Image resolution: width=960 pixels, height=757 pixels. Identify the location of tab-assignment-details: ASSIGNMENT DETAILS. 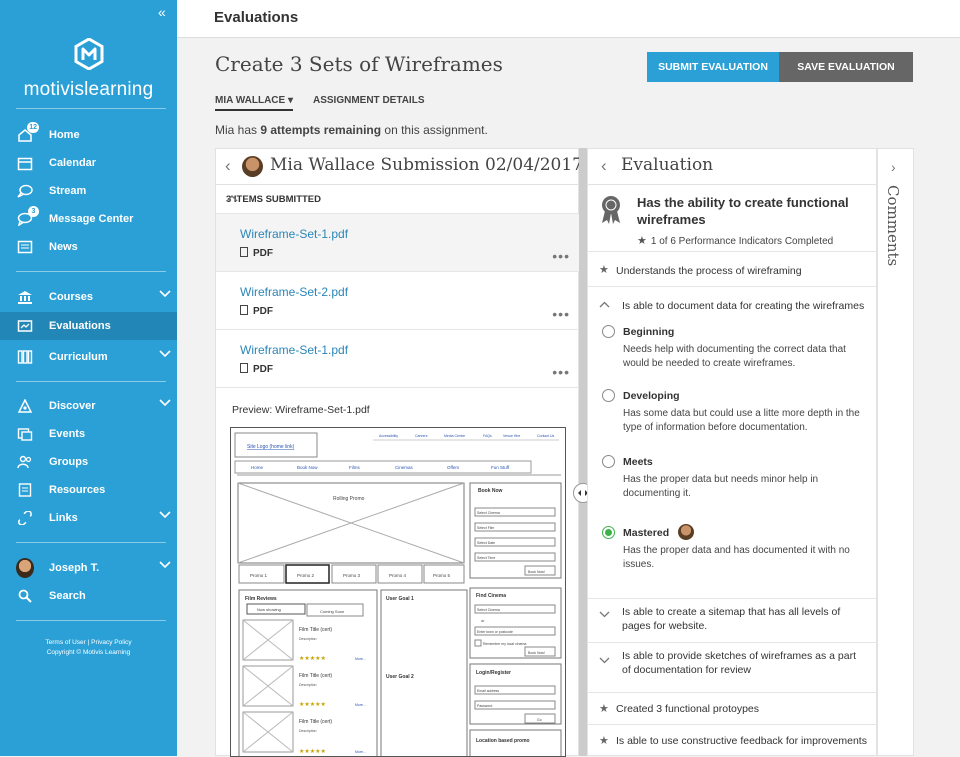
(368, 100).